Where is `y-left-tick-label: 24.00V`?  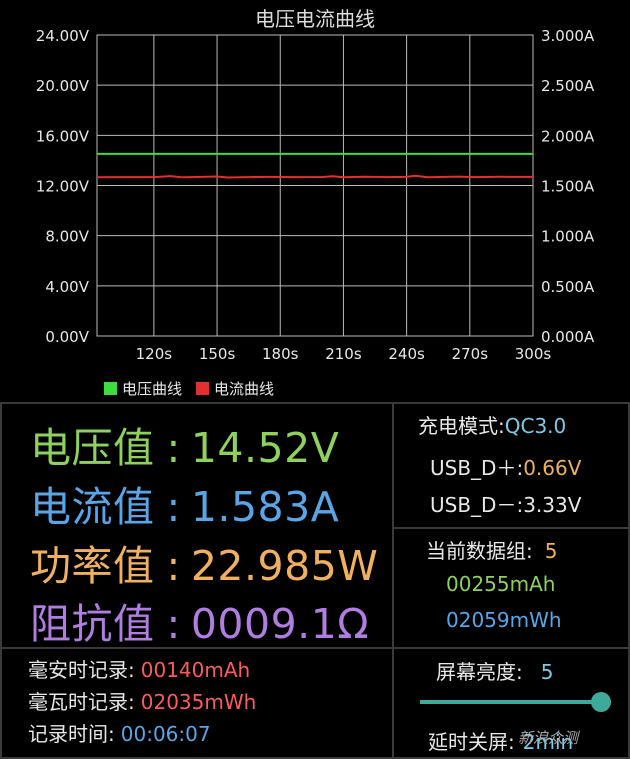 y-left-tick-label: 24.00V is located at coordinates (63, 36).